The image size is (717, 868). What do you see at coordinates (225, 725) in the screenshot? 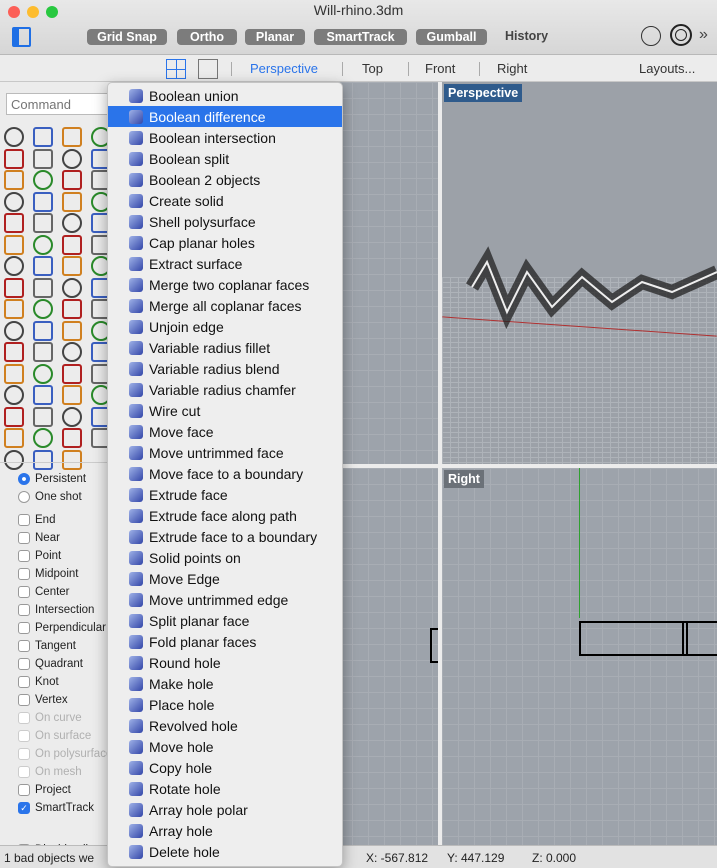
I see `menu-item: Revolved hole` at bounding box center [225, 725].